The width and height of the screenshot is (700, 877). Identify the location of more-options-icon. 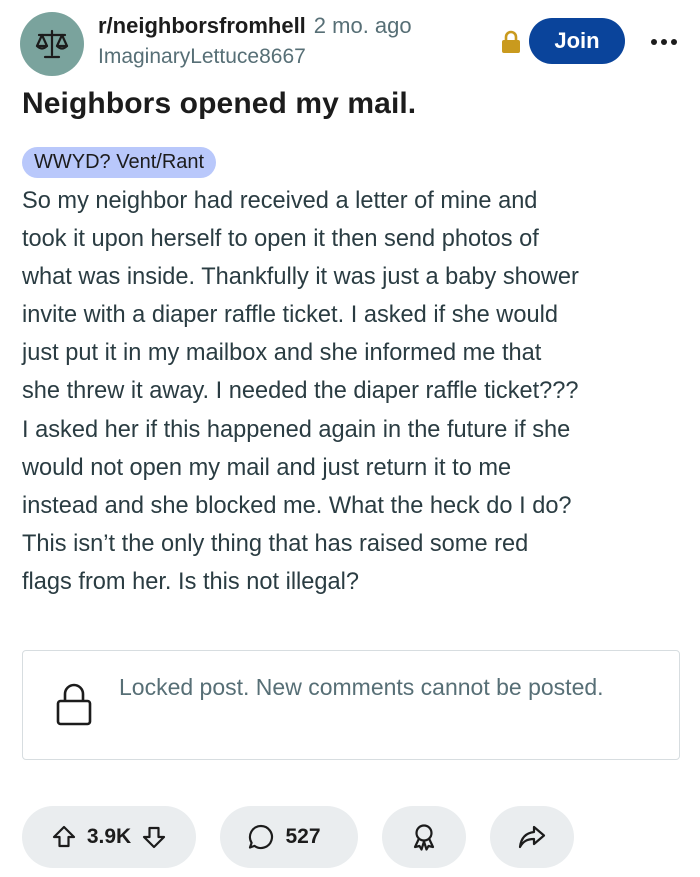
(664, 42).